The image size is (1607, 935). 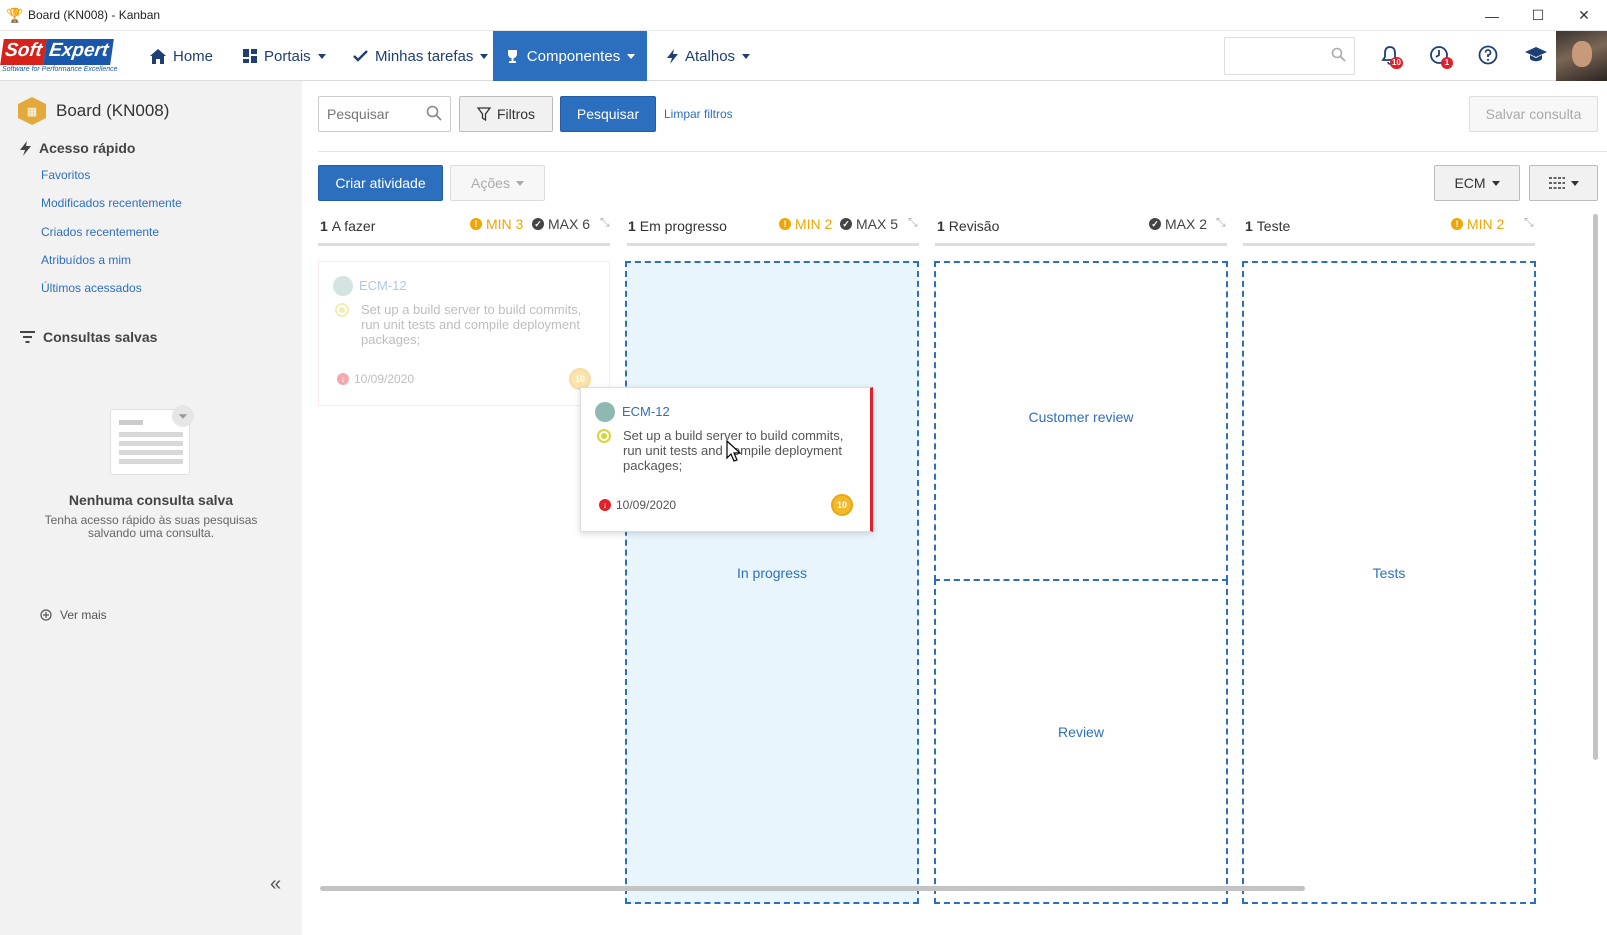 I want to click on nav-minhas-tarefas: Minhas tarefas, so click(x=421, y=56).